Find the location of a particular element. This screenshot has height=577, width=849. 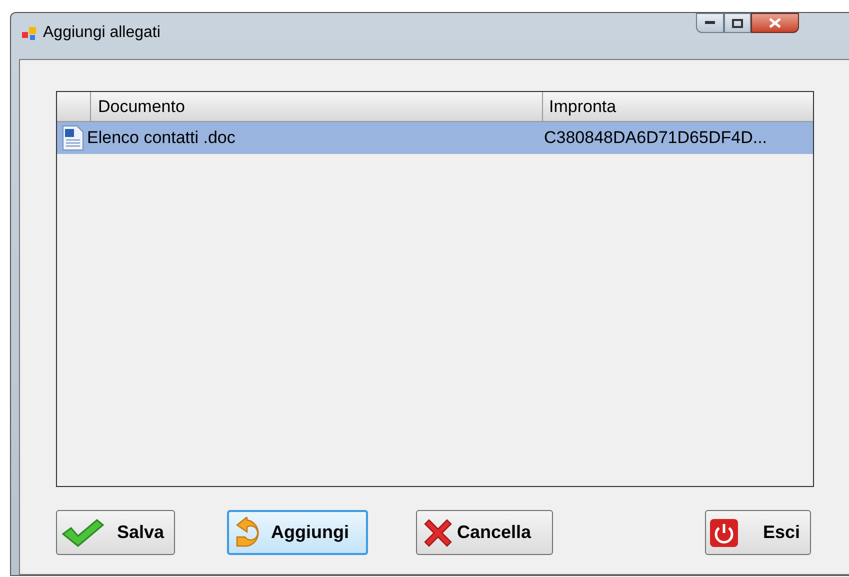

close-button is located at coordinates (775, 23).